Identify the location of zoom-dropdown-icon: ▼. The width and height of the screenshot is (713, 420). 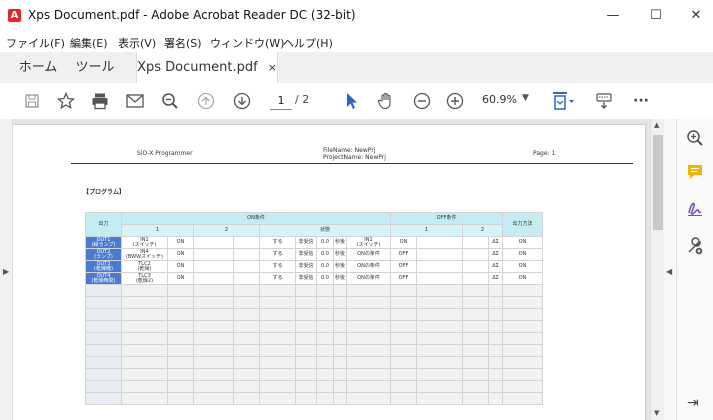
(525, 98).